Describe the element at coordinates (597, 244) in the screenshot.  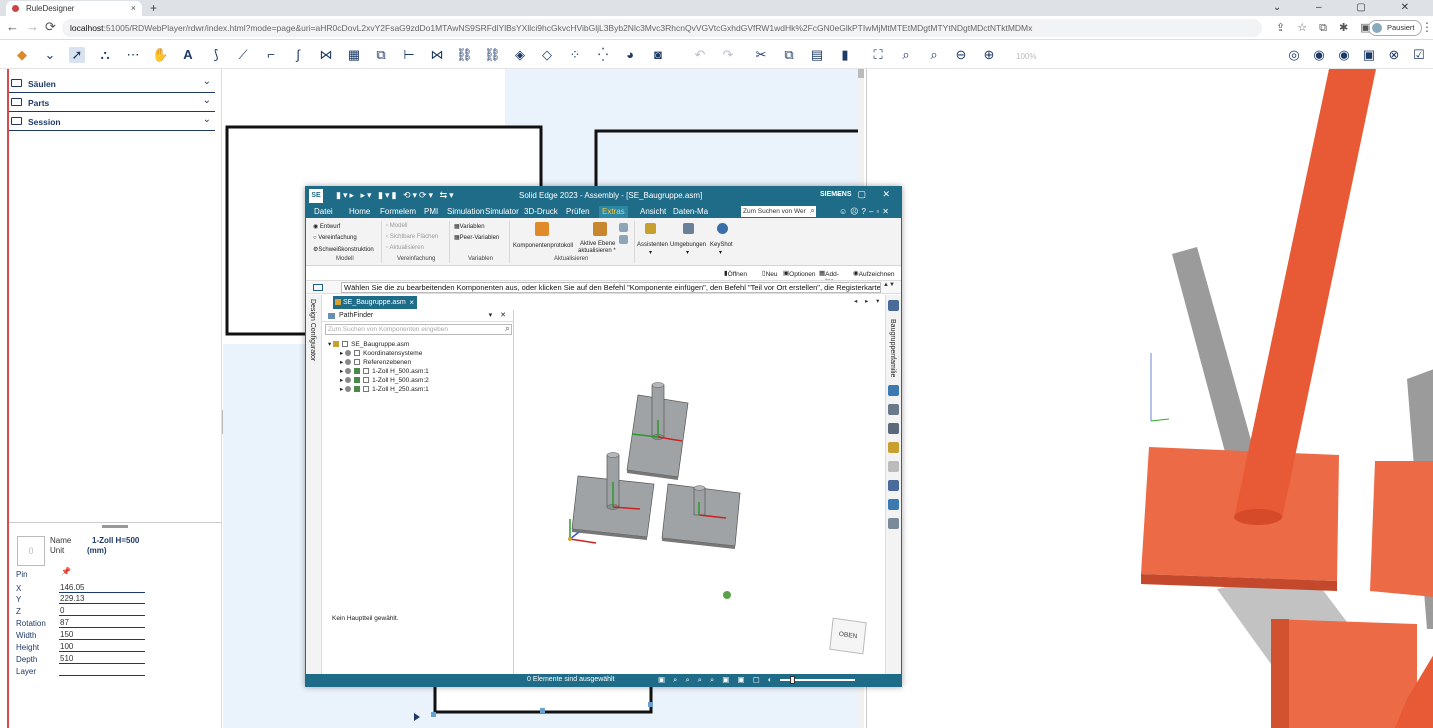
I see `aktive-ebene-label: Aktive Ebene` at that location.